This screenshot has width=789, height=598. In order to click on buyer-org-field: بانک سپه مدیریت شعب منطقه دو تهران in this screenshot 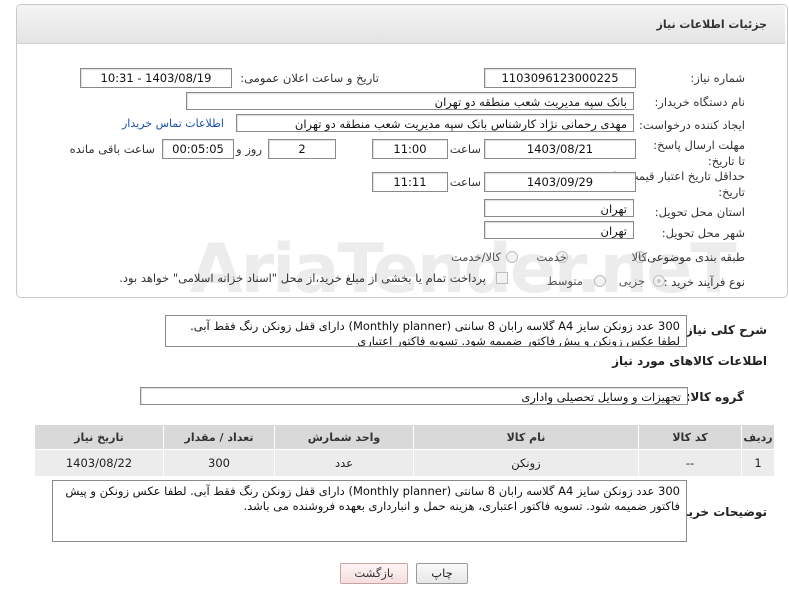, I will do `click(410, 101)`.